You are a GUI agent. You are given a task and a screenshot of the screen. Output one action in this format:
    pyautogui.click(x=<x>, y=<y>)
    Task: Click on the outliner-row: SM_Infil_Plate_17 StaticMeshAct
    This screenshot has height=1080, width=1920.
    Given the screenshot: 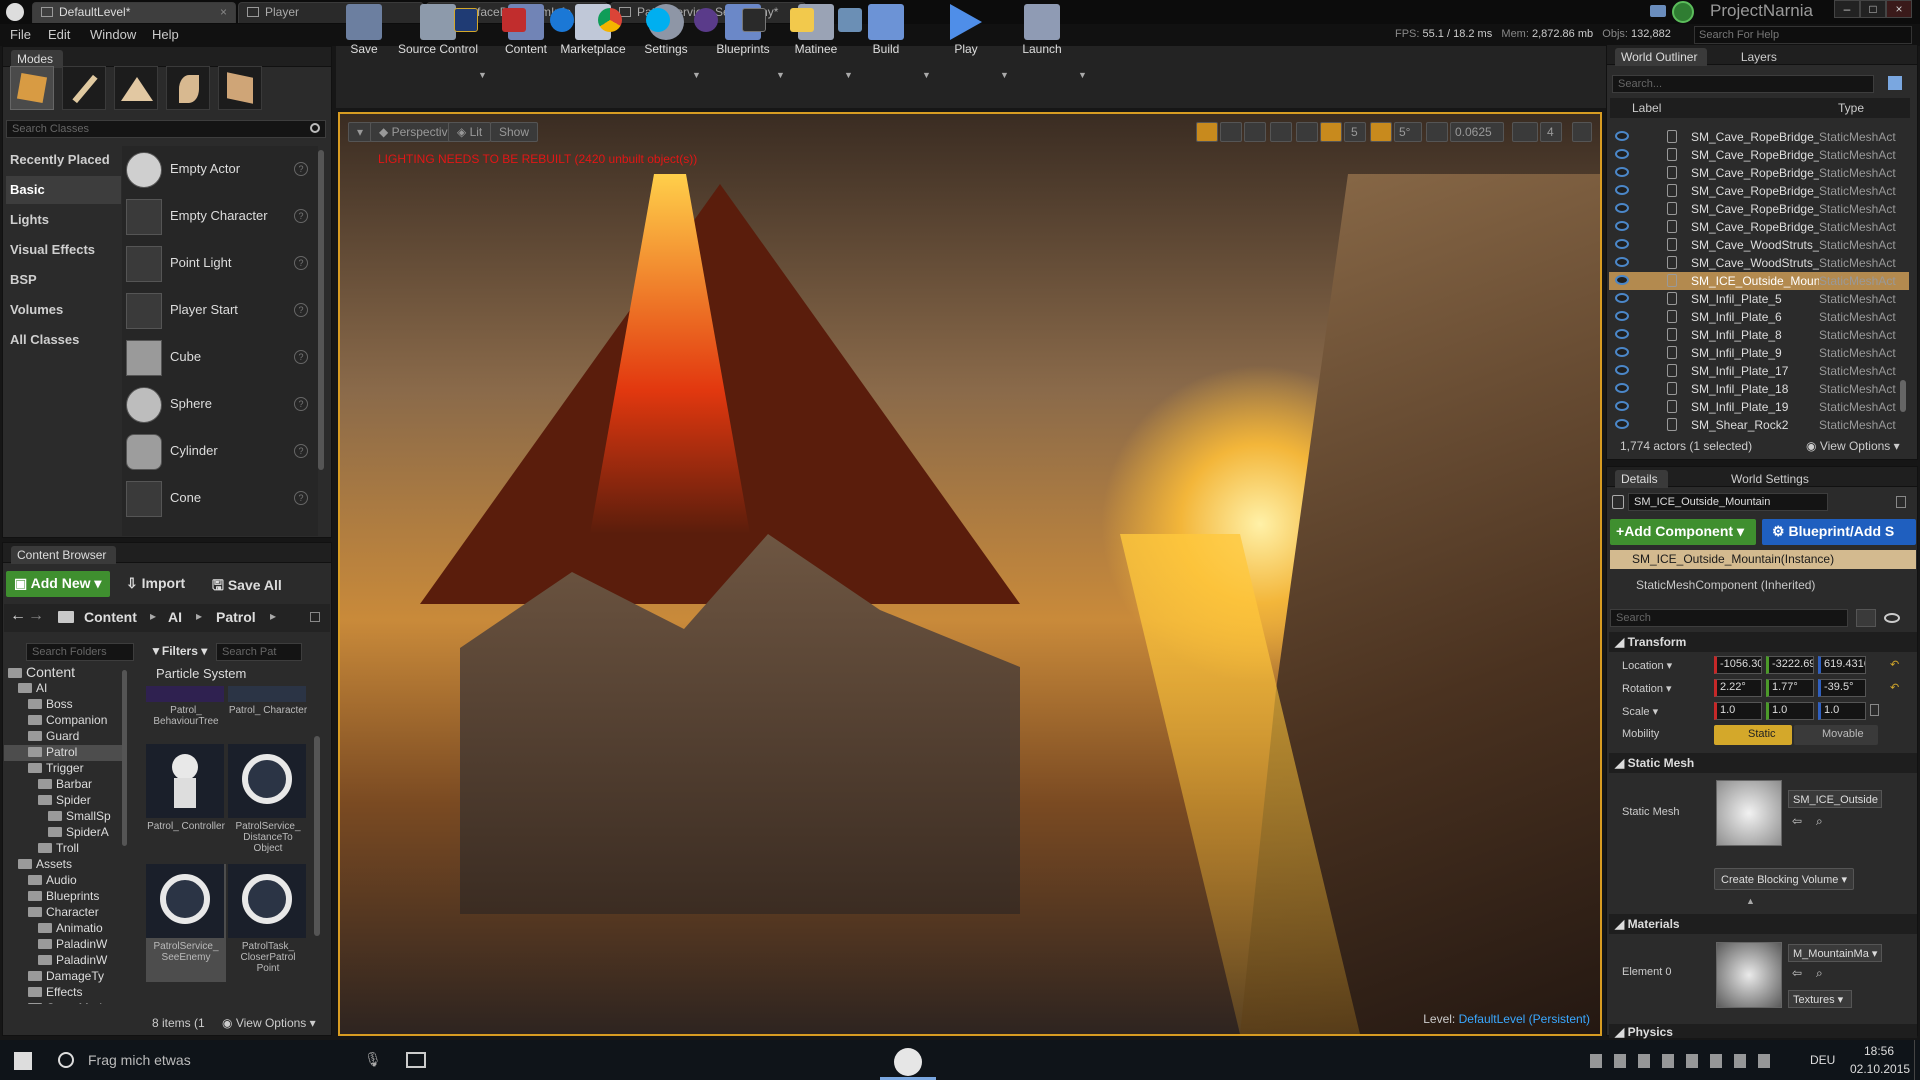 What is the action you would take?
    pyautogui.click(x=1759, y=371)
    